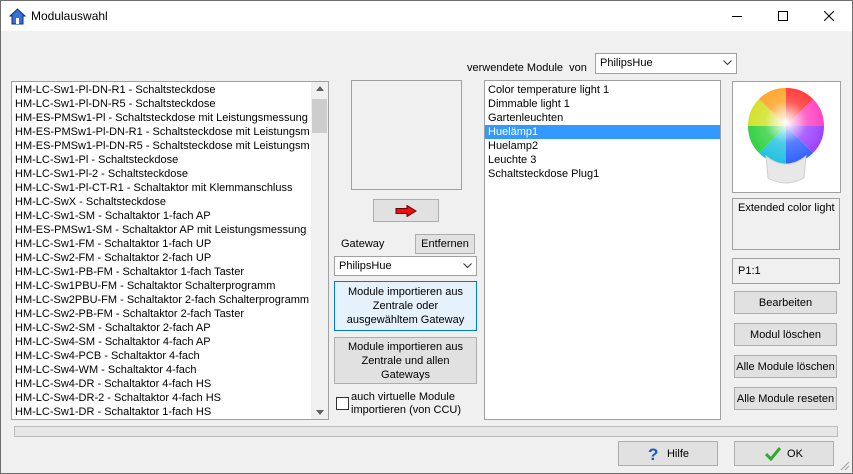  Describe the element at coordinates (363, 244) in the screenshot. I see `gateway-label: Gateway` at that location.